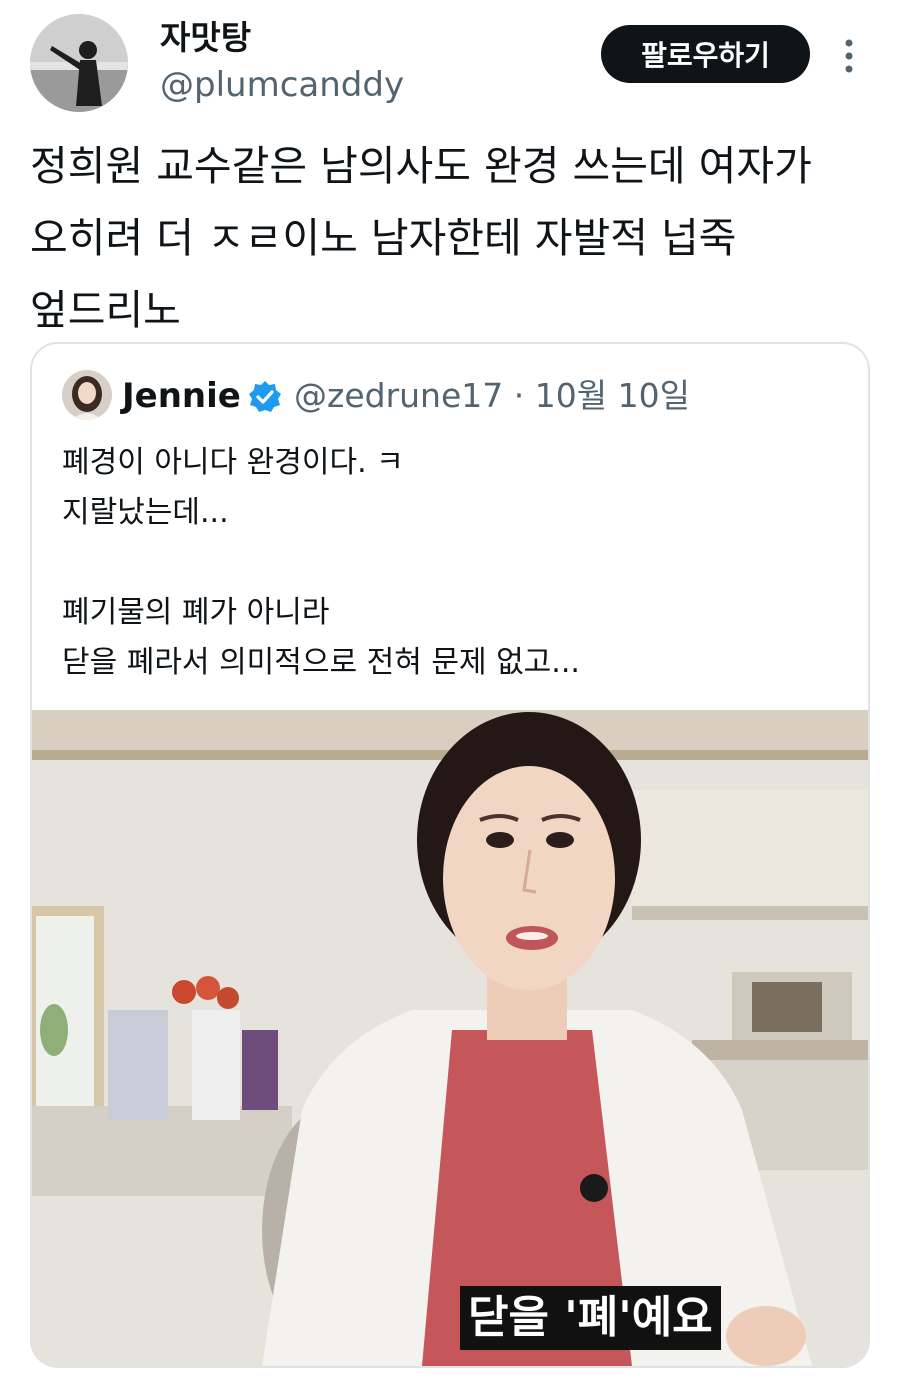 The height and width of the screenshot is (1384, 900). Describe the element at coordinates (849, 56) in the screenshot. I see `more-vertical-icon` at that location.